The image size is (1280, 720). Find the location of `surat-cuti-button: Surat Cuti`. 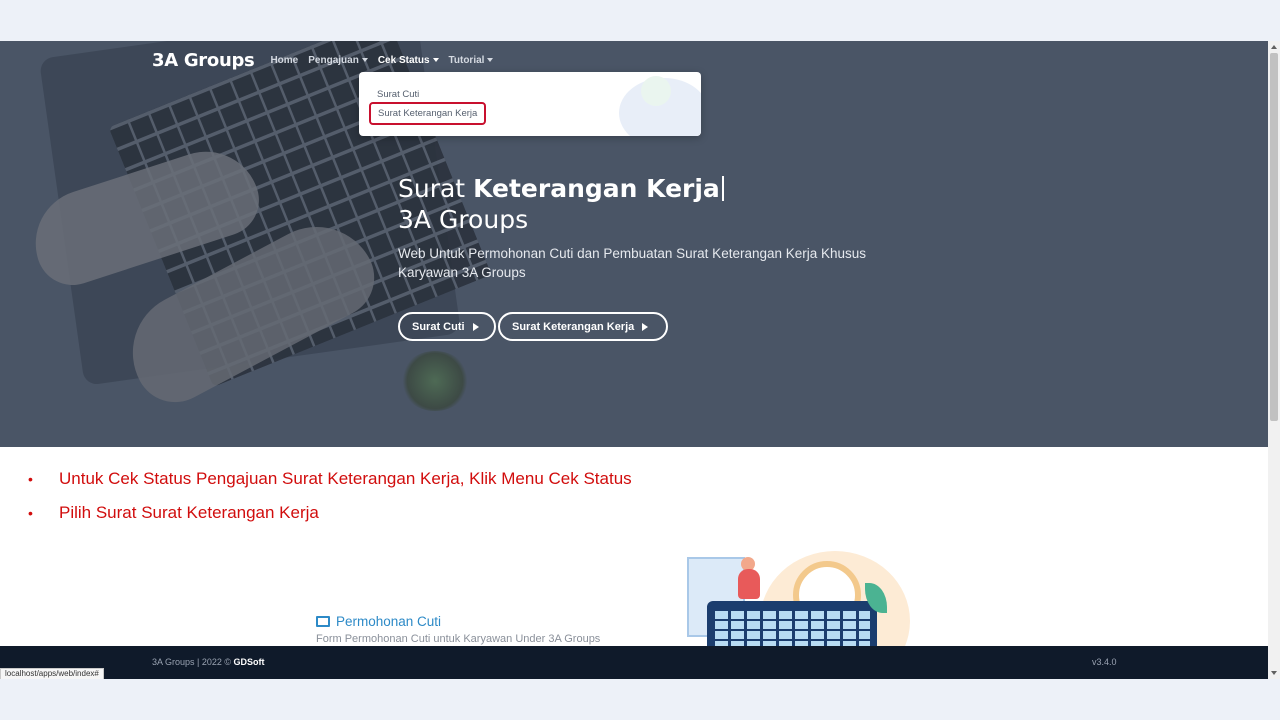

surat-cuti-button: Surat Cuti is located at coordinates (447, 326).